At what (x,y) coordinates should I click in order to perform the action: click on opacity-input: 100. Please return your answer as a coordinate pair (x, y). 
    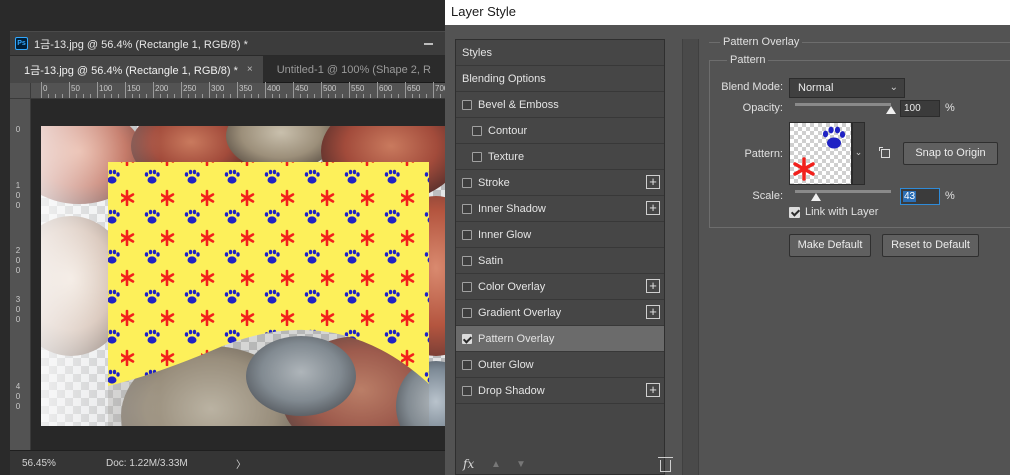
    Looking at the image, I should click on (920, 108).